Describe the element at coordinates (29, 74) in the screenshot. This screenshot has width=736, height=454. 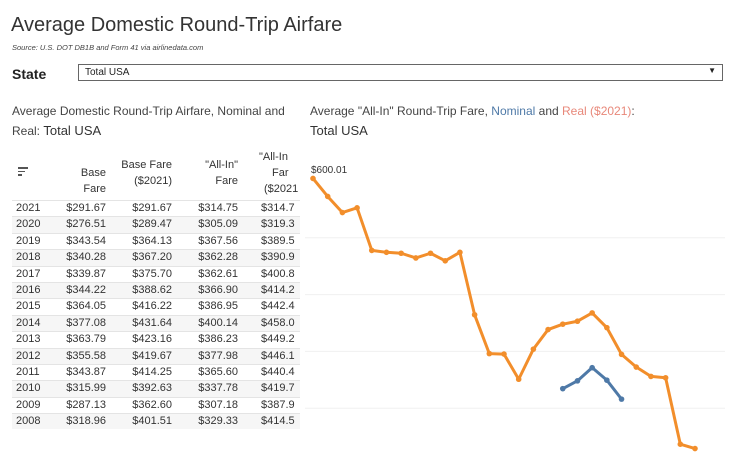
I see `state-filter-label: State` at that location.